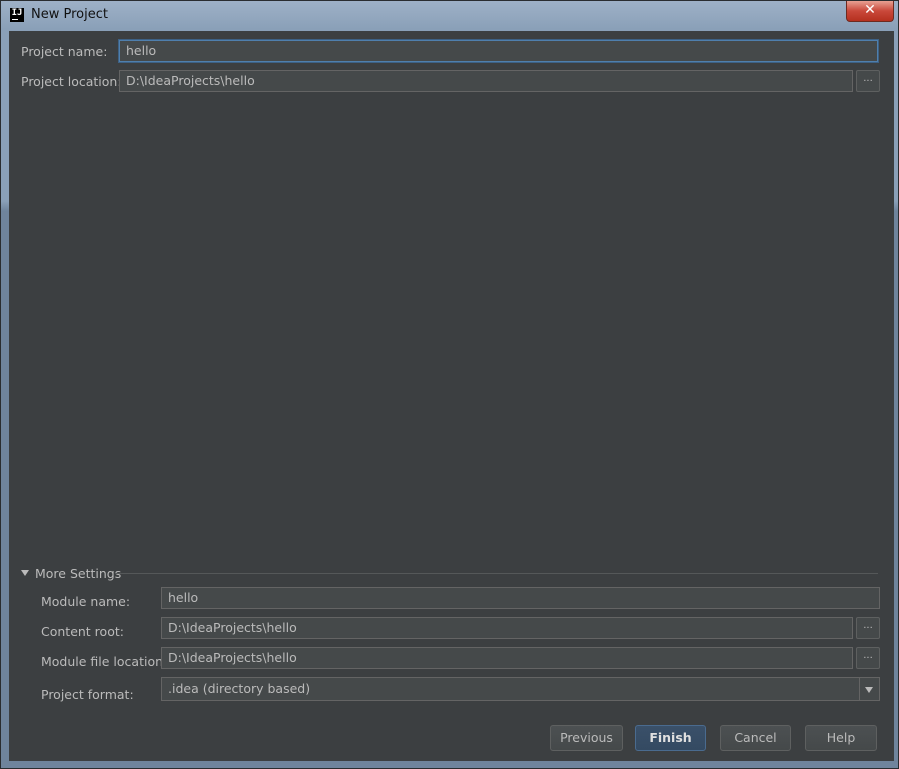 This screenshot has width=899, height=769. What do you see at coordinates (755, 738) in the screenshot?
I see `cancel-button: Cancel` at bounding box center [755, 738].